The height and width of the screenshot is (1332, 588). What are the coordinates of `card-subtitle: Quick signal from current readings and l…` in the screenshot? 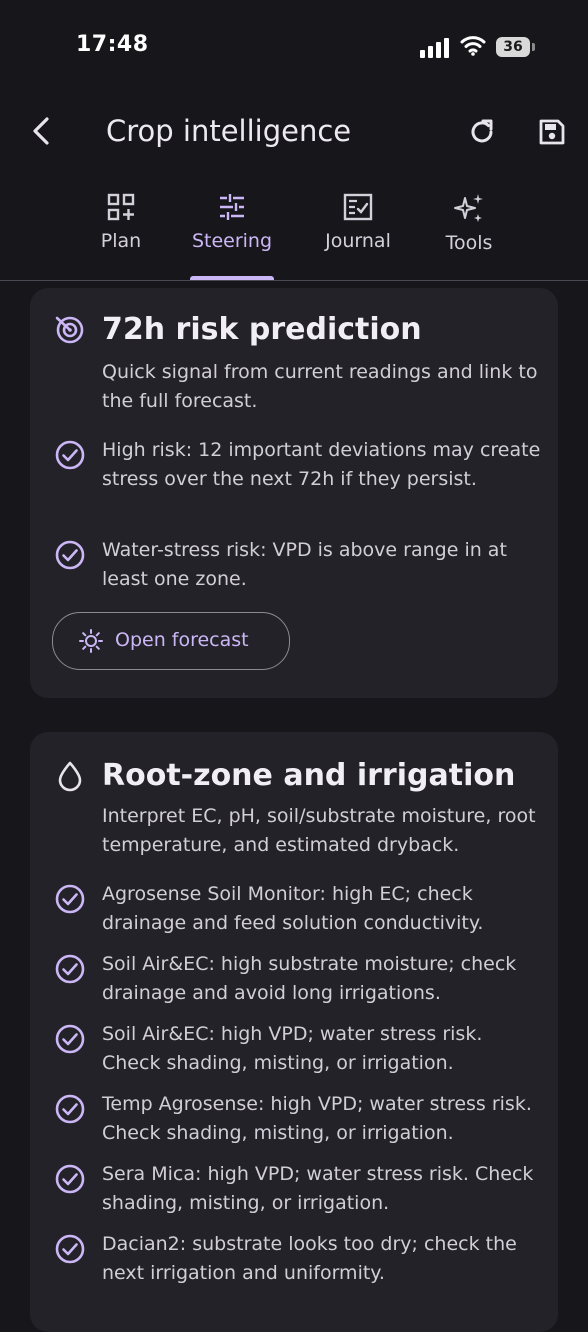 It's located at (320, 386).